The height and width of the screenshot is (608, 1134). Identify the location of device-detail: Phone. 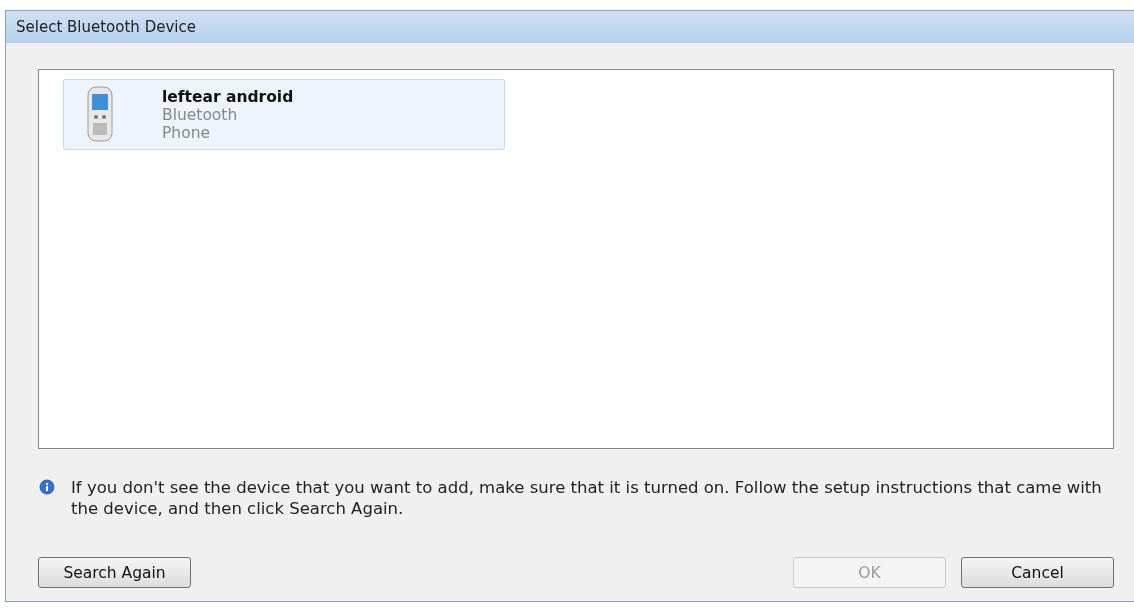
(186, 132).